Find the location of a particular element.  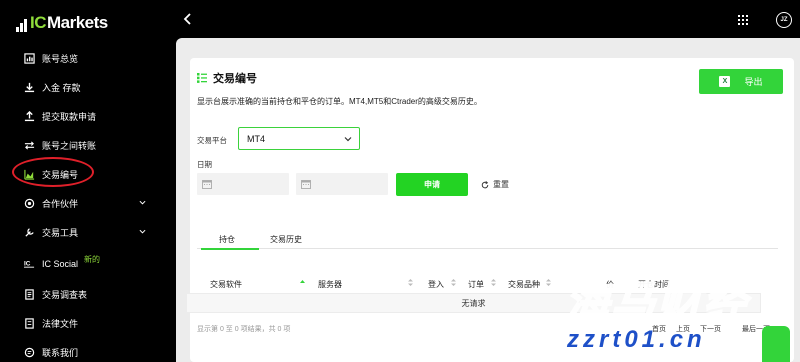

partner-icon is located at coordinates (29, 203).